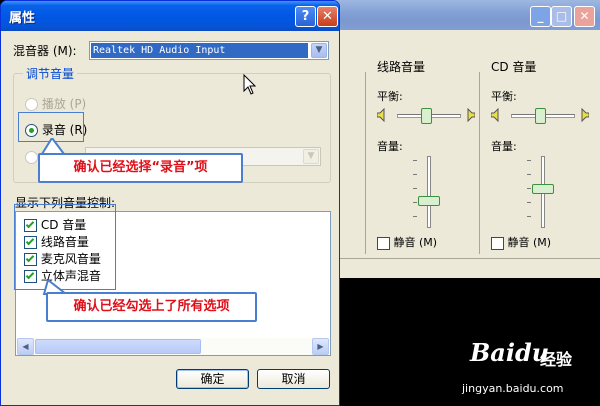  Describe the element at coordinates (545, 156) in the screenshot. I see `cd-volume-column: CD 音量 平衡: 音量: 静音 (M)` at that location.